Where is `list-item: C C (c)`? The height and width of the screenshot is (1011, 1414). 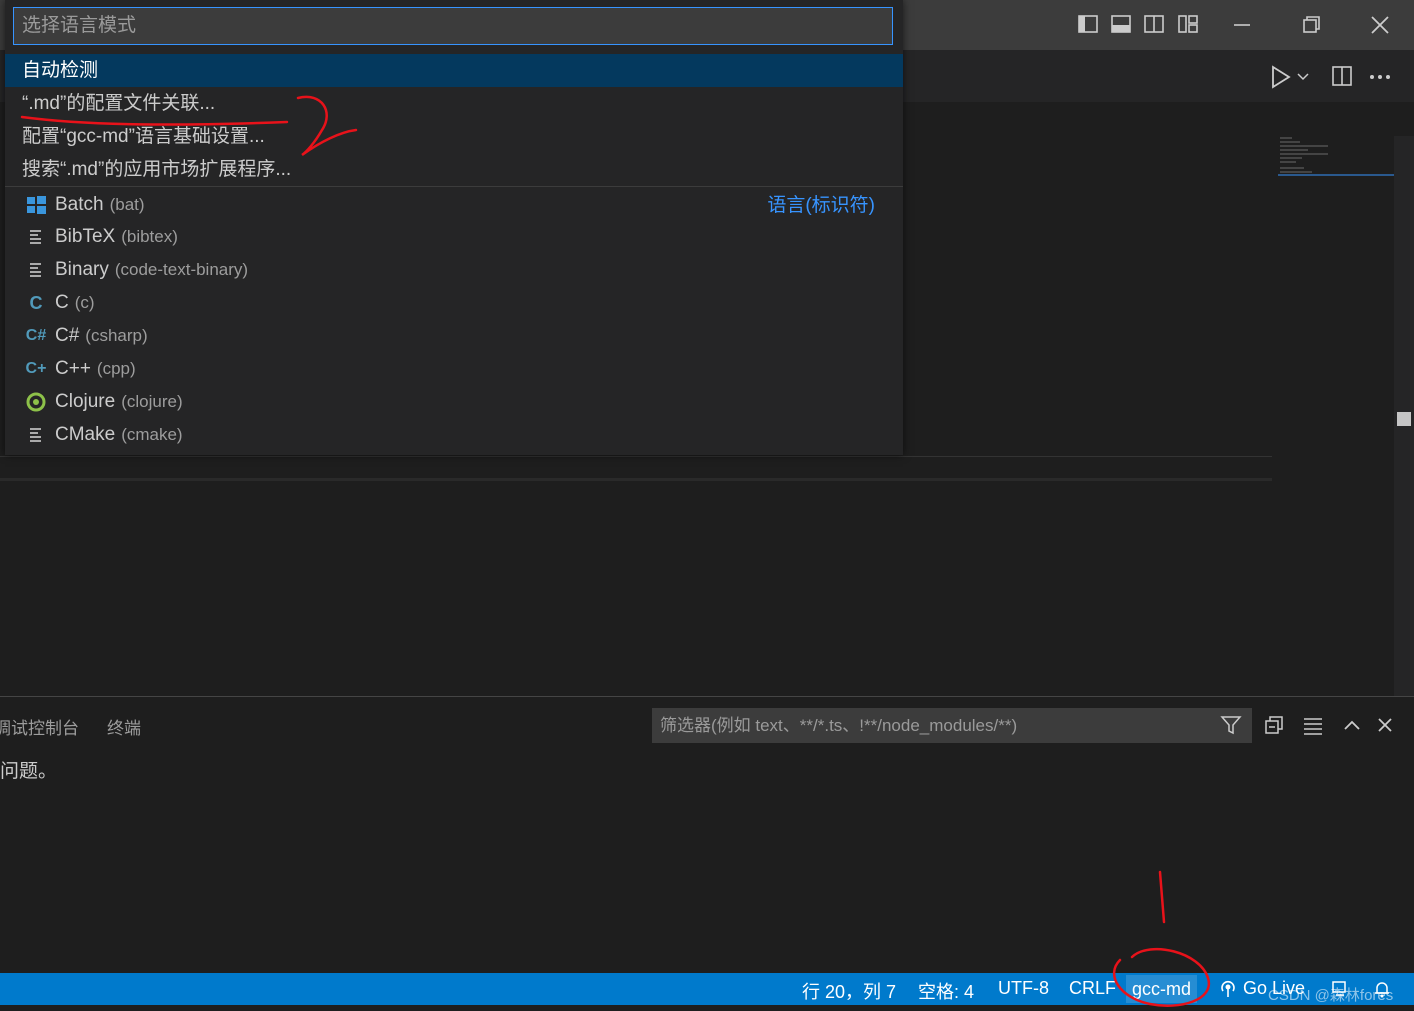 list-item: C C (c) is located at coordinates (454, 302).